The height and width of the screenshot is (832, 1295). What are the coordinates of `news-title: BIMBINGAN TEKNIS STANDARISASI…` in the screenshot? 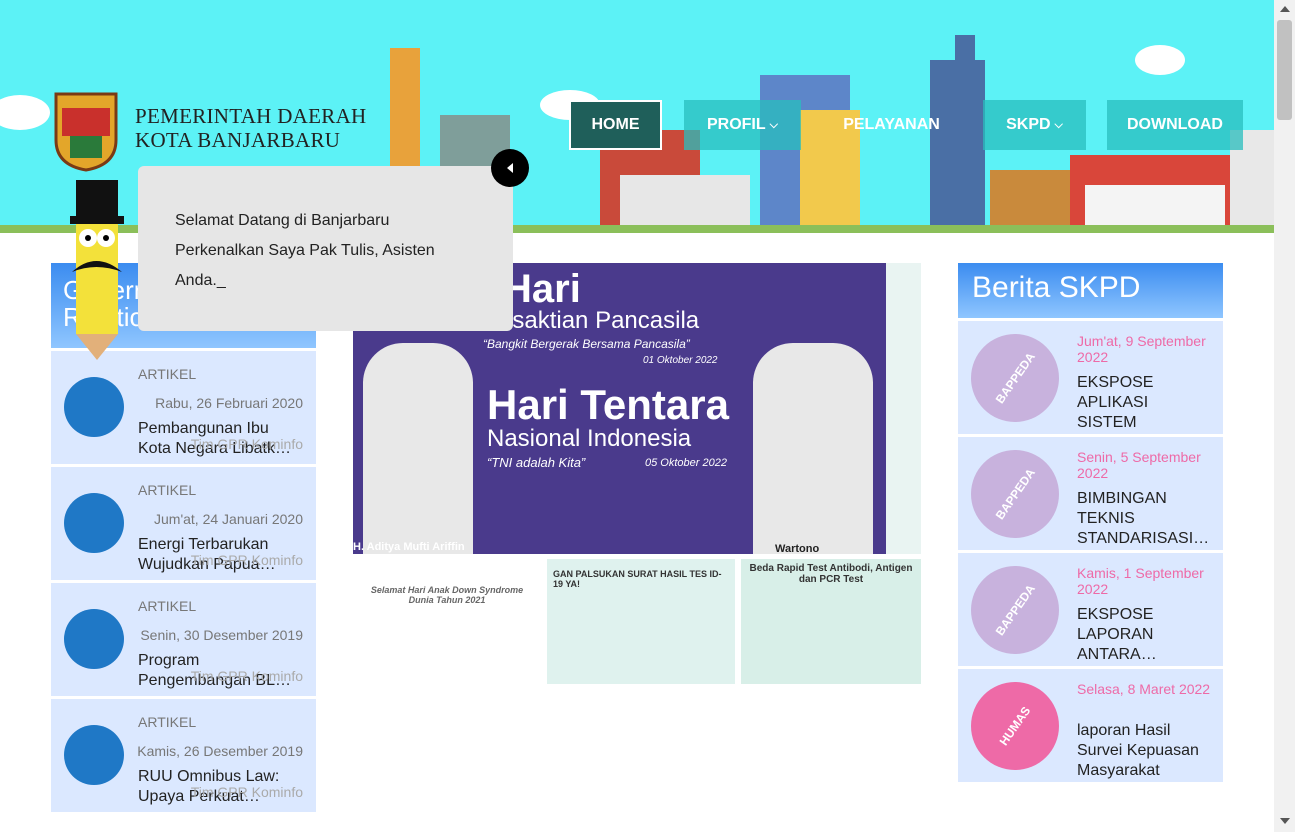 It's located at (1144, 519).